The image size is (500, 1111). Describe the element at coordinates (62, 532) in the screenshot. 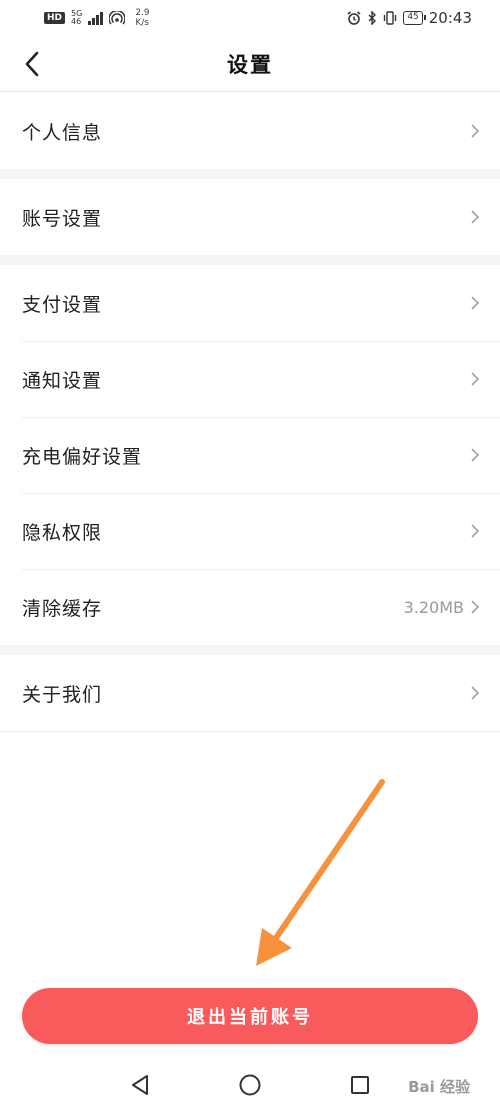

I see `menu-item-label: 隐私权限` at that location.